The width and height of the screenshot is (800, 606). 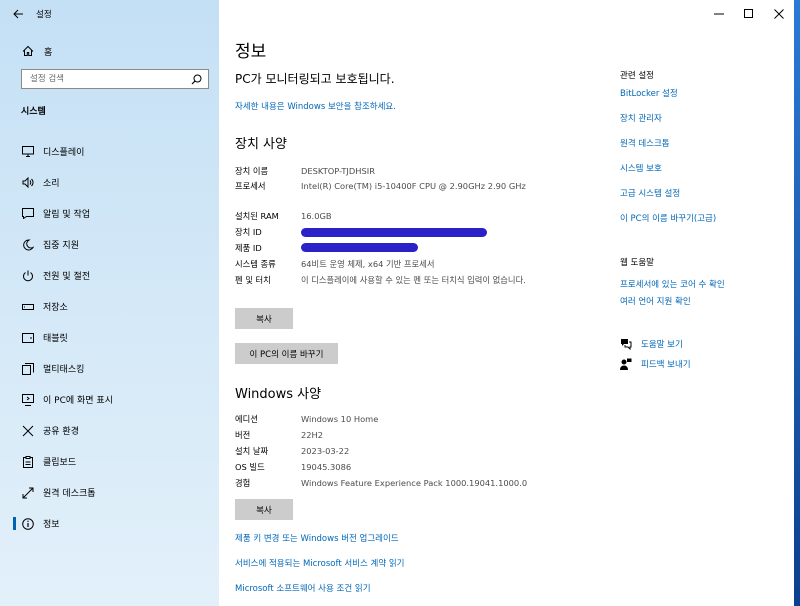 What do you see at coordinates (109, 399) in the screenshot?
I see `sidebar-item-project: 이 PC에 화면 표시` at bounding box center [109, 399].